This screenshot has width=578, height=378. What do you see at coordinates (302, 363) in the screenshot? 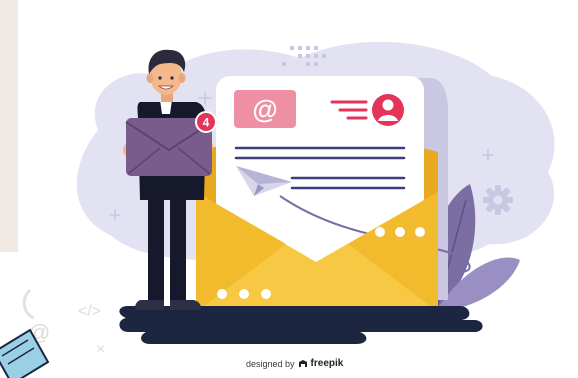
I see `freepik-logo-icon` at bounding box center [302, 363].